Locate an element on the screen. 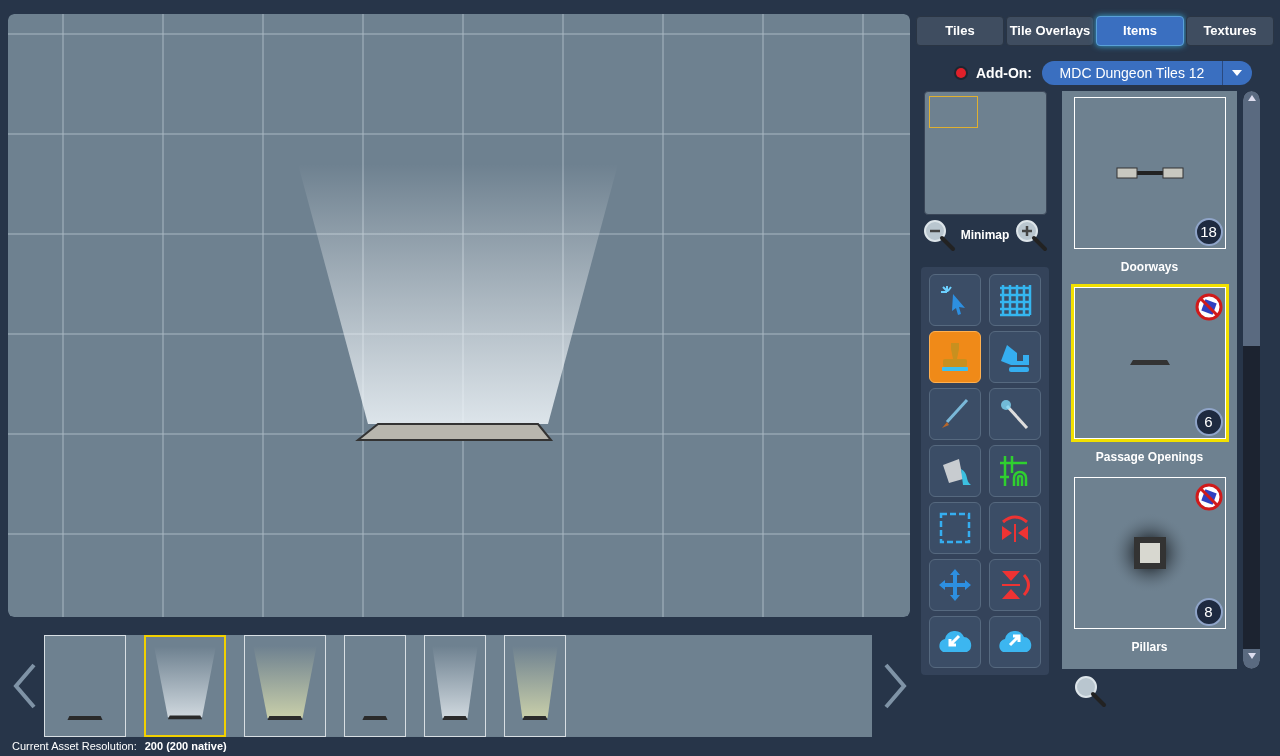 The height and width of the screenshot is (756, 1280). move-arrows-icon is located at coordinates (955, 585).